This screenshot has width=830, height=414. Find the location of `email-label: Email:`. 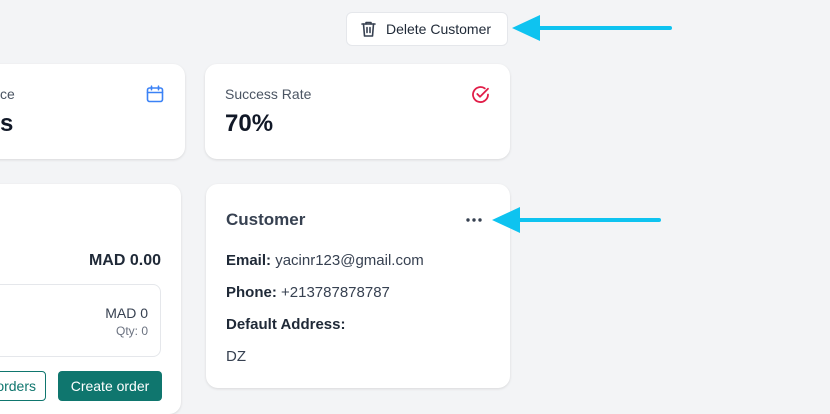

email-label: Email: is located at coordinates (249, 260).